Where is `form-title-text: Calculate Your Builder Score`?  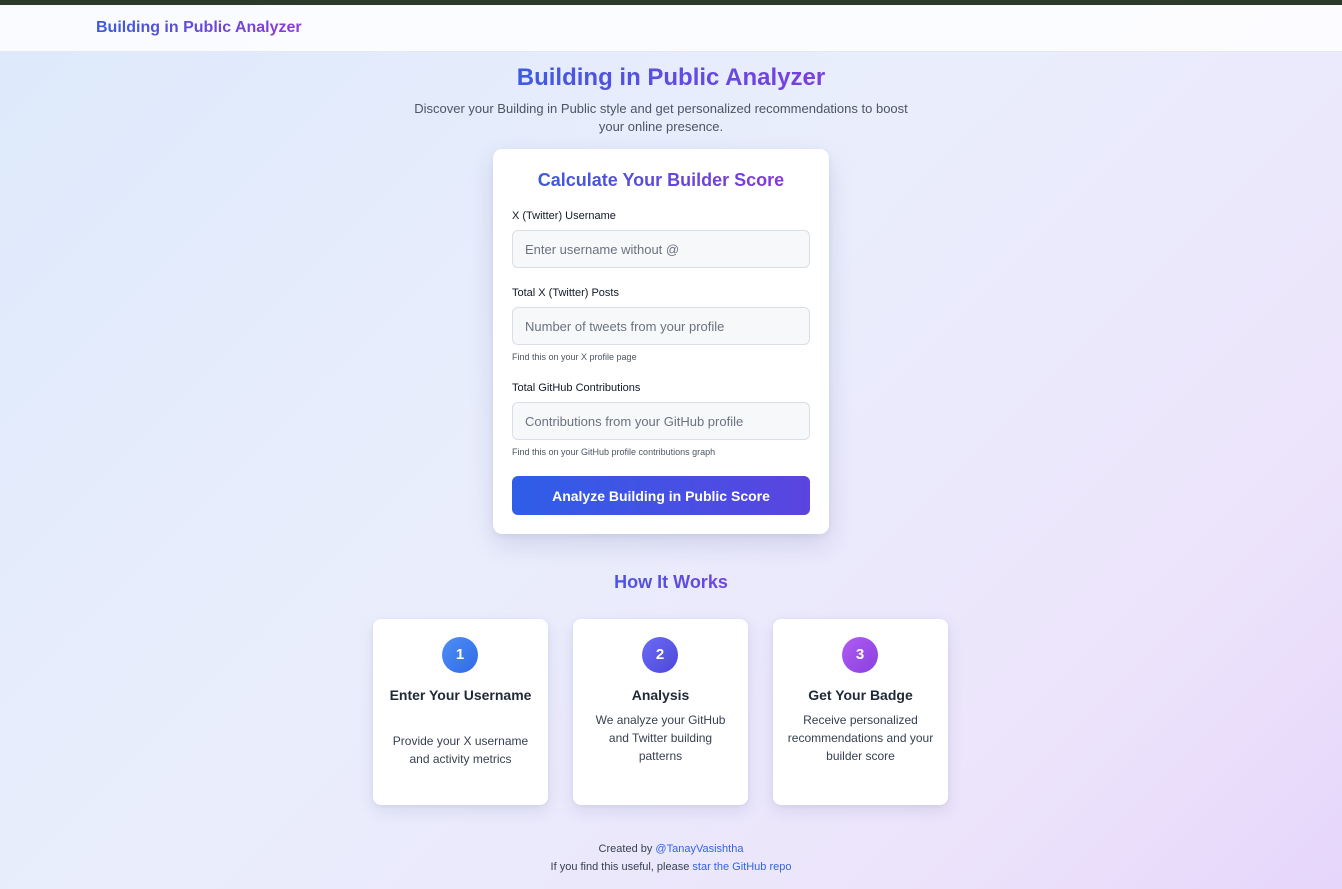
form-title-text: Calculate Your Builder Score is located at coordinates (661, 180).